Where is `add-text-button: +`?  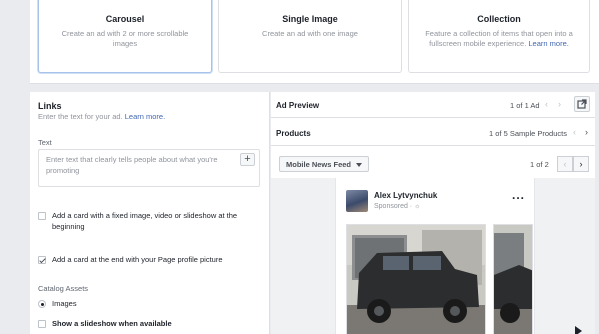 add-text-button: + is located at coordinates (247, 159).